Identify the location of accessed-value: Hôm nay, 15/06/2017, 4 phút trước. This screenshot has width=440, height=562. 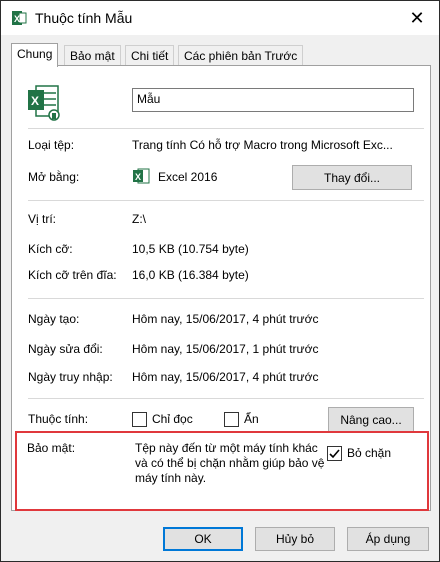
(225, 377).